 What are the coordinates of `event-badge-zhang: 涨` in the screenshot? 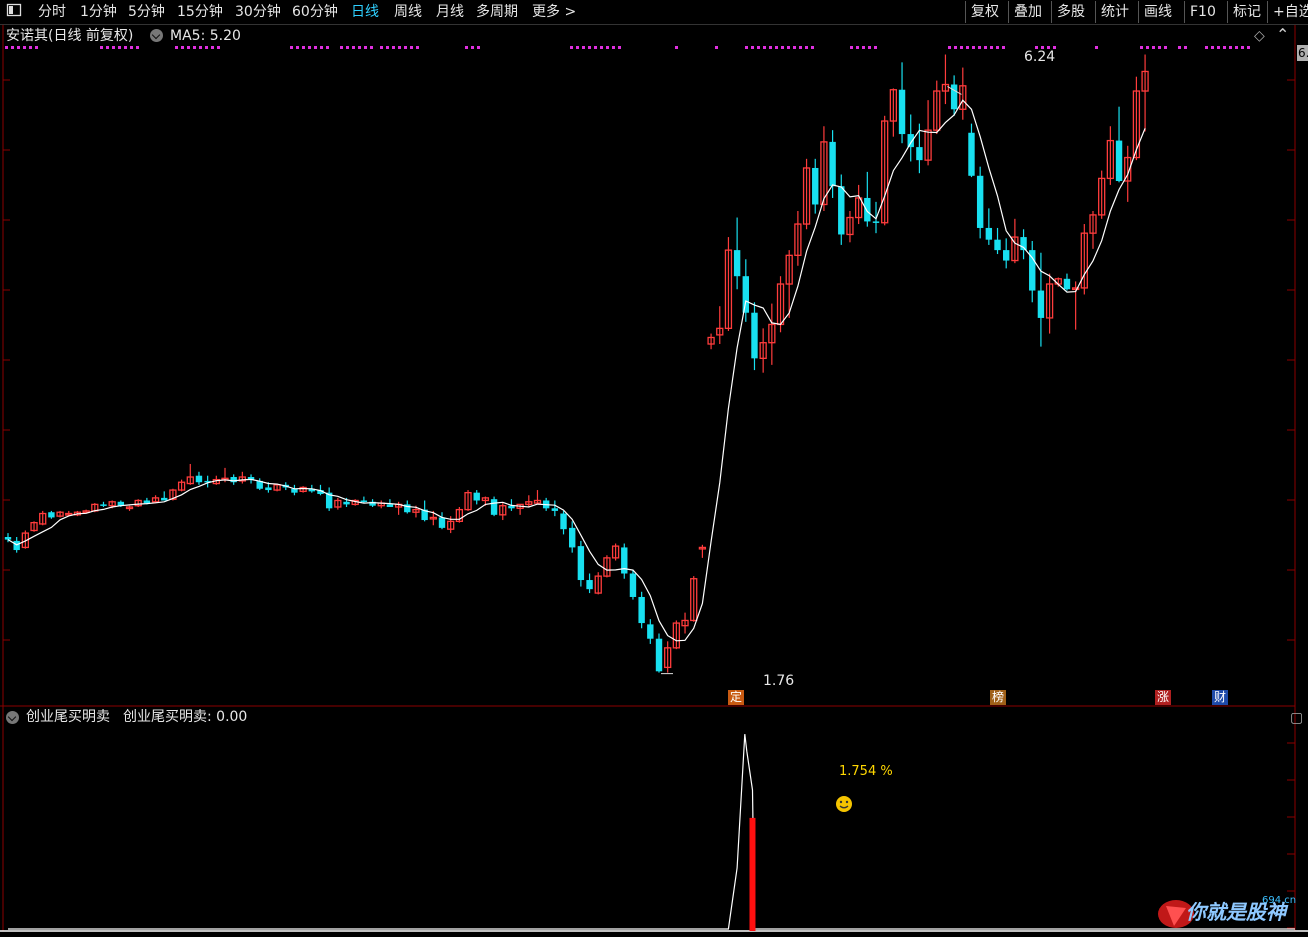 It's located at (1163, 697).